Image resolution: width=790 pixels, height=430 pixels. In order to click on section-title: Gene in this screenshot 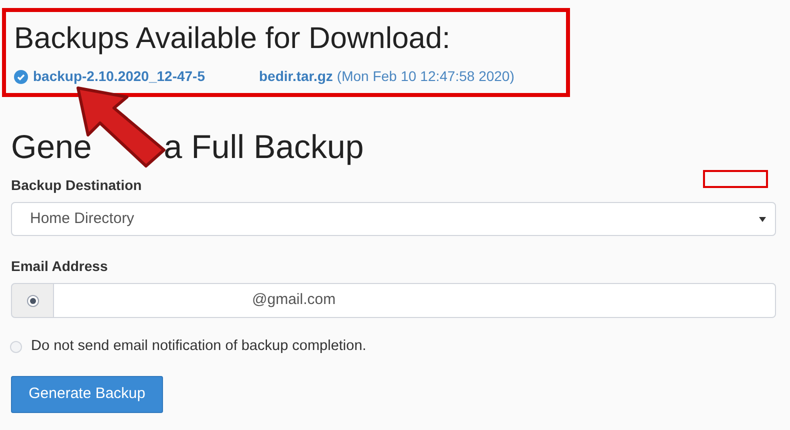, I will do `click(51, 147)`.